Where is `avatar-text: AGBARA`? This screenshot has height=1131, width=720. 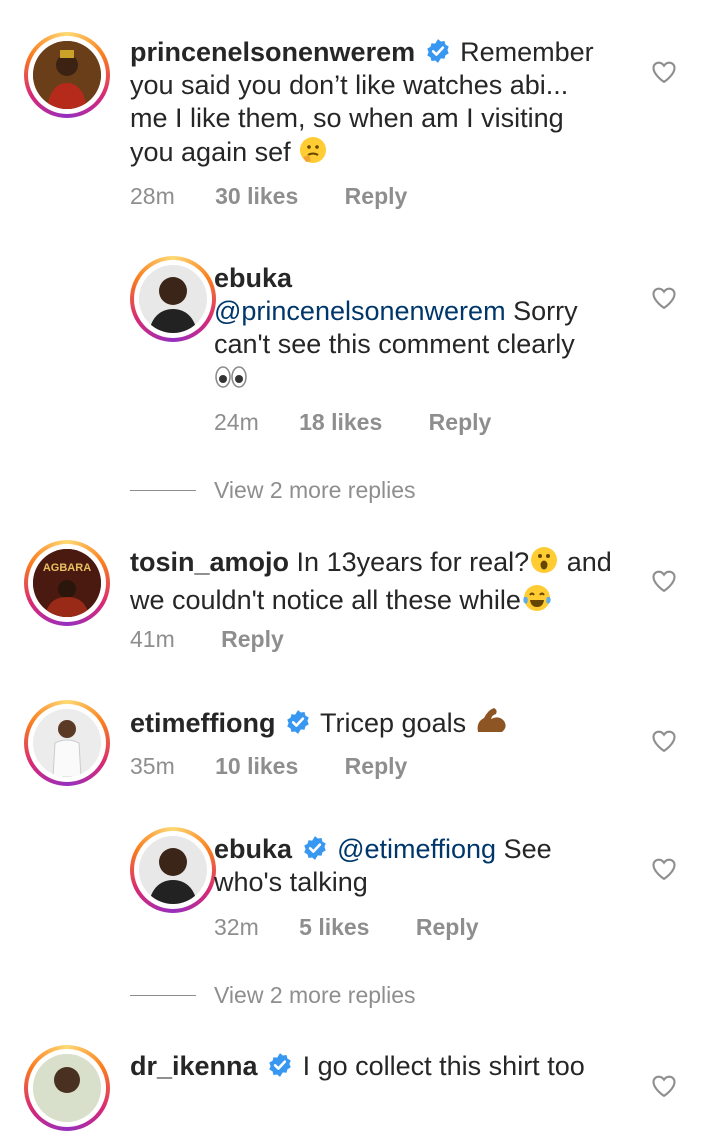 avatar-text: AGBARA is located at coordinates (67, 568).